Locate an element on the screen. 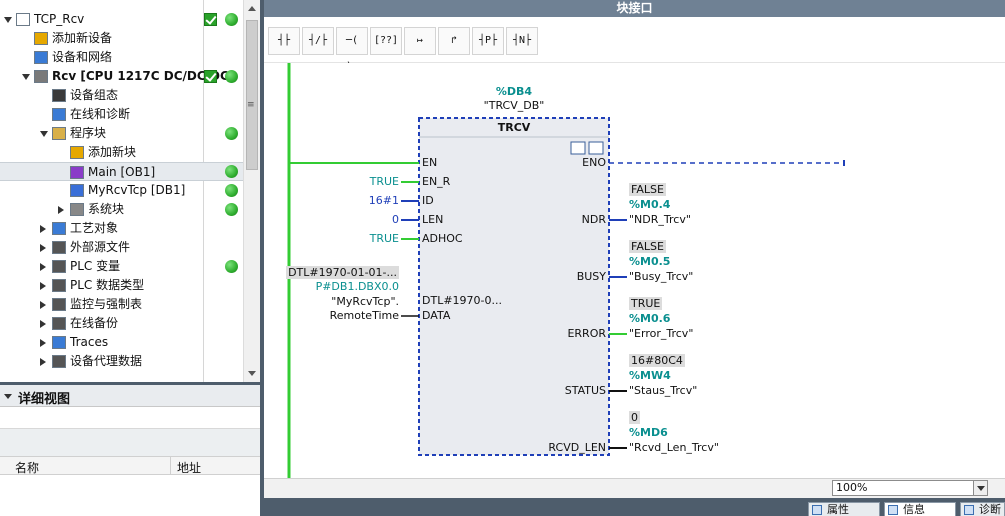  db-block-icon is located at coordinates (77, 190).